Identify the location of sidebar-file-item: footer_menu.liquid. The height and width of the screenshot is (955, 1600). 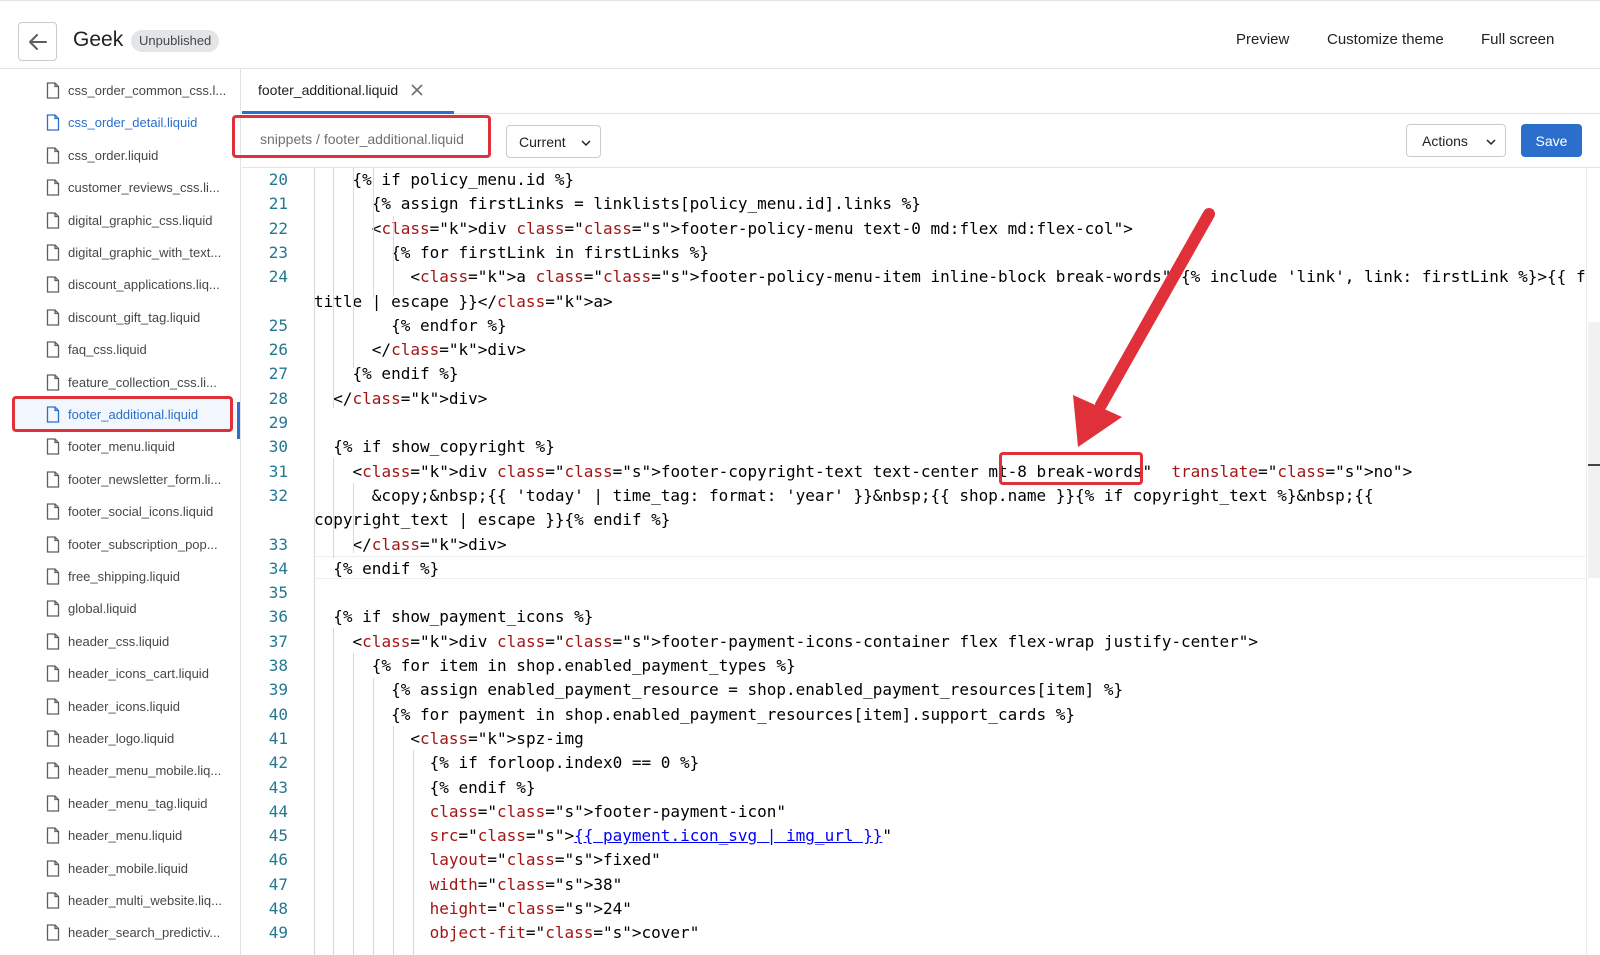
(124, 446).